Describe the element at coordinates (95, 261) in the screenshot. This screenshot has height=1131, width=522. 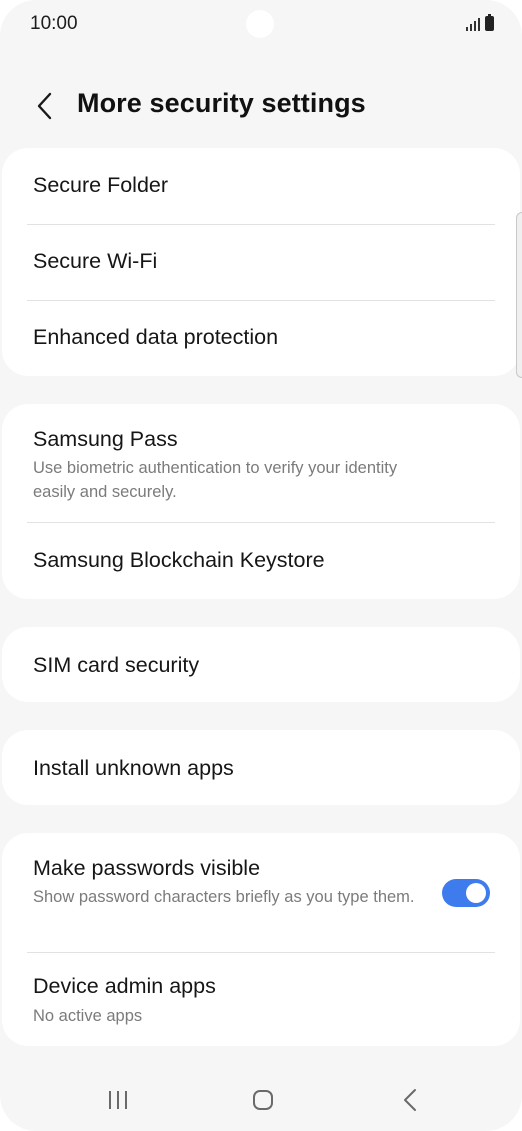
I see `item-title: Secure Wi-Fi` at that location.